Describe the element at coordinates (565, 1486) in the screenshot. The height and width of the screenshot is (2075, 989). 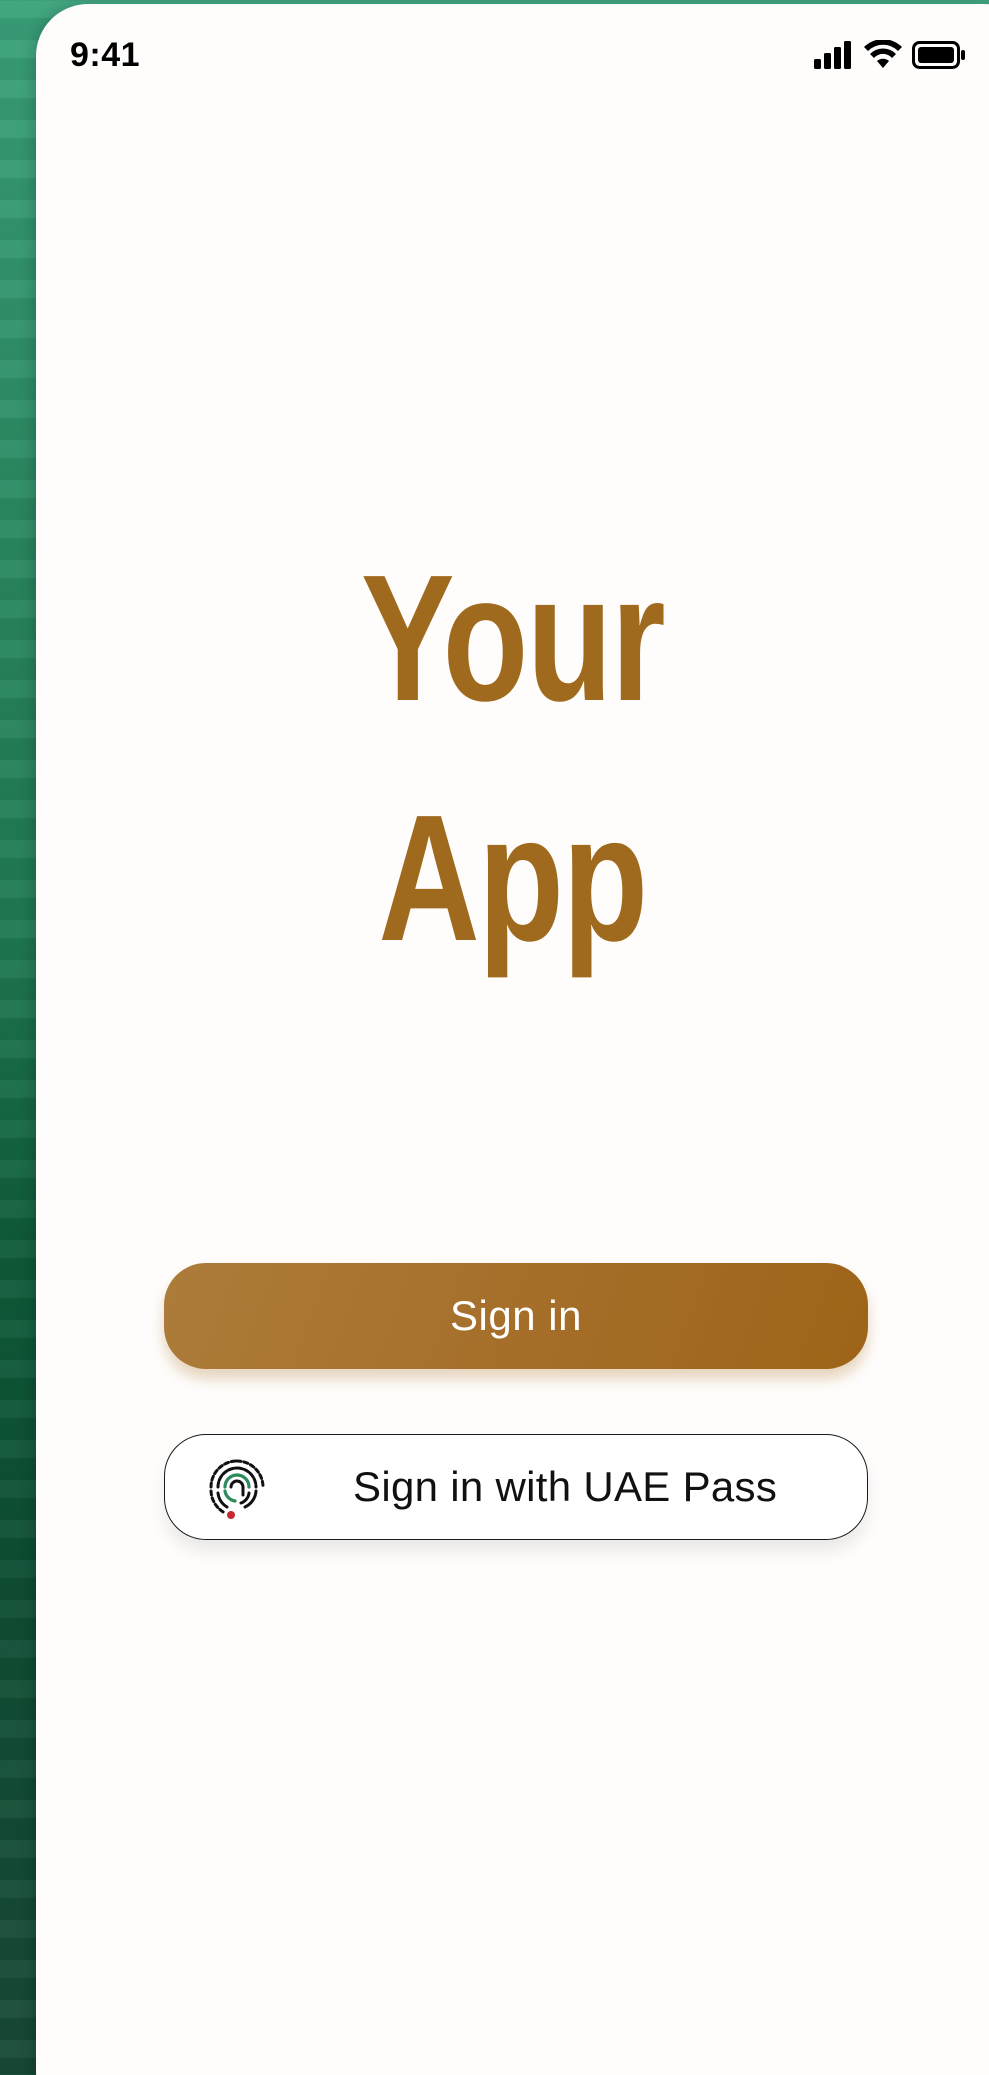
I see `uae-pass-button-label: Sign in with UAE Pass` at that location.